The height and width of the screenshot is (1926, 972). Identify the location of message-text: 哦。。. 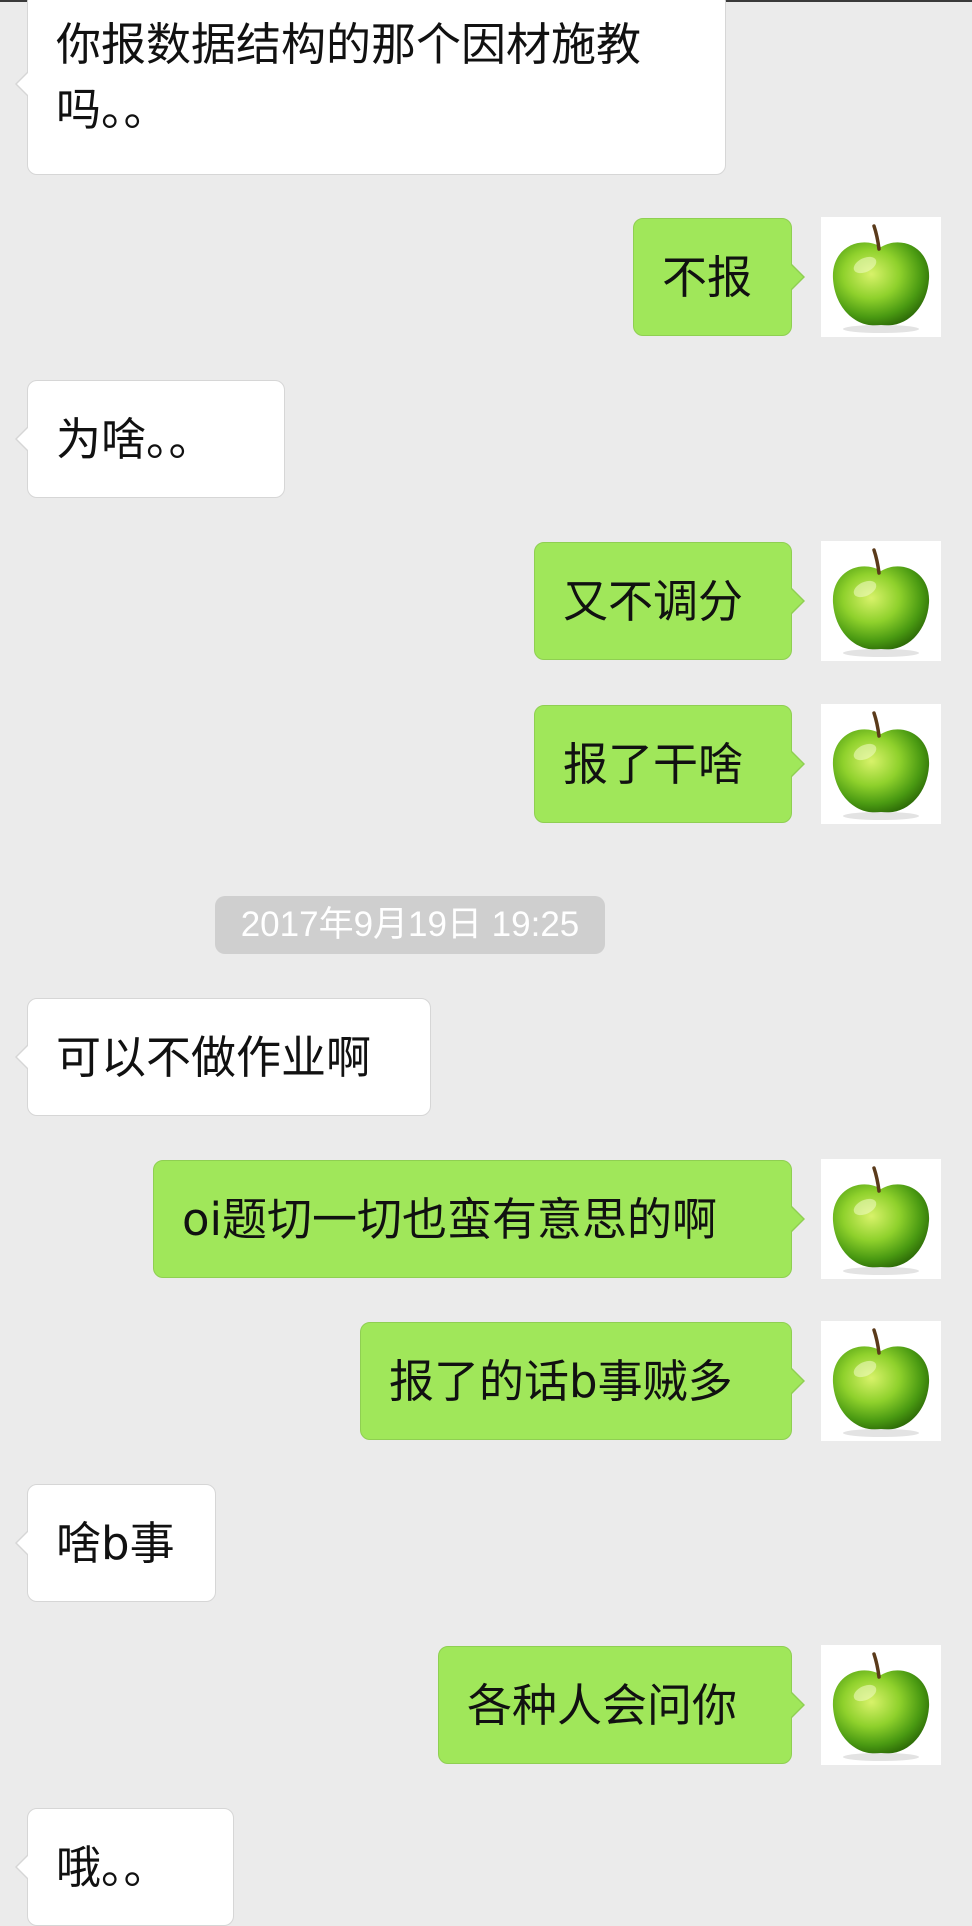
(112, 1867).